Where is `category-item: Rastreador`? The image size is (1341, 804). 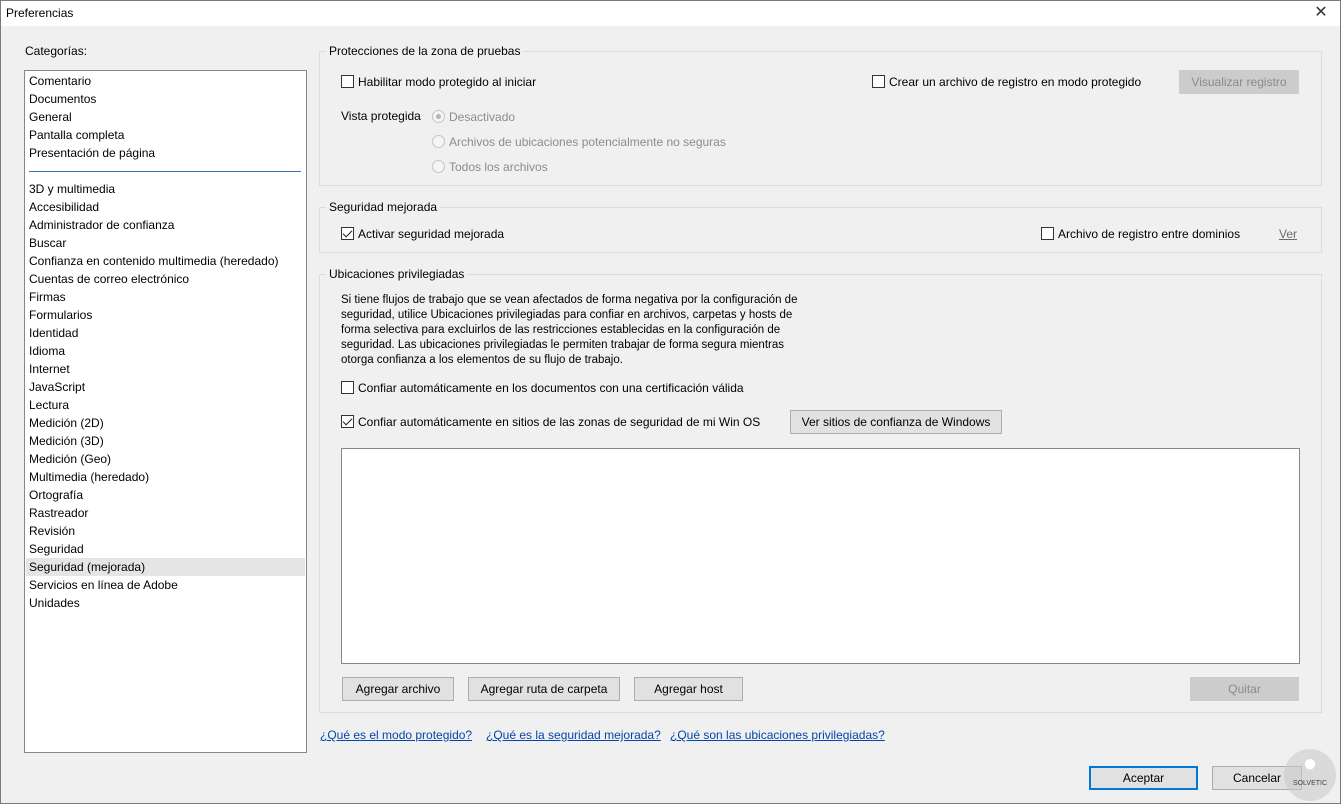 category-item: Rastreador is located at coordinates (165, 513).